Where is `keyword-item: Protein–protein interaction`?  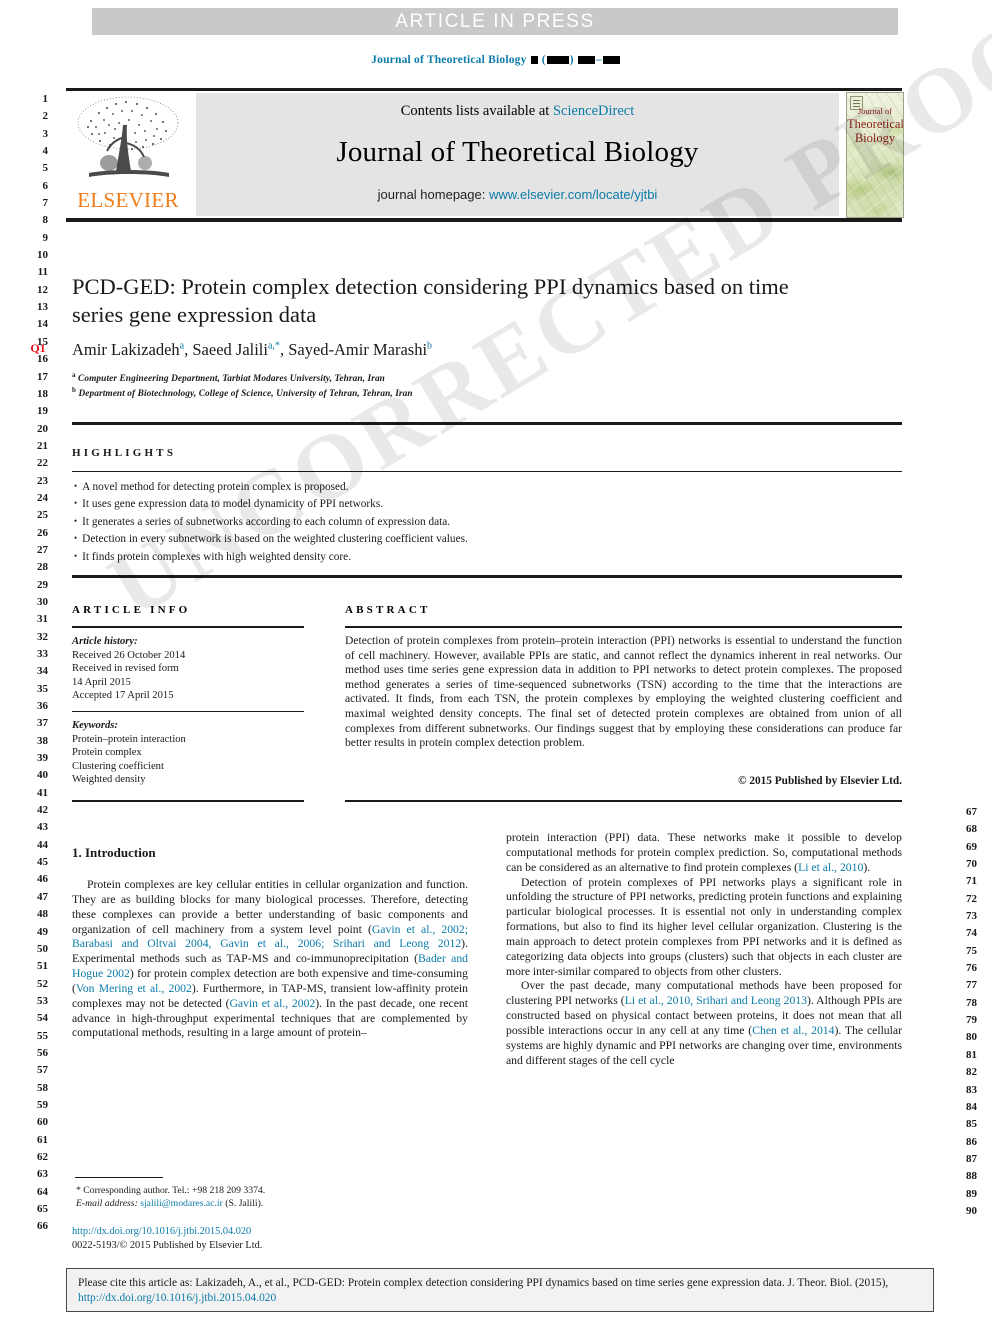 keyword-item: Protein–protein interaction is located at coordinates (129, 739).